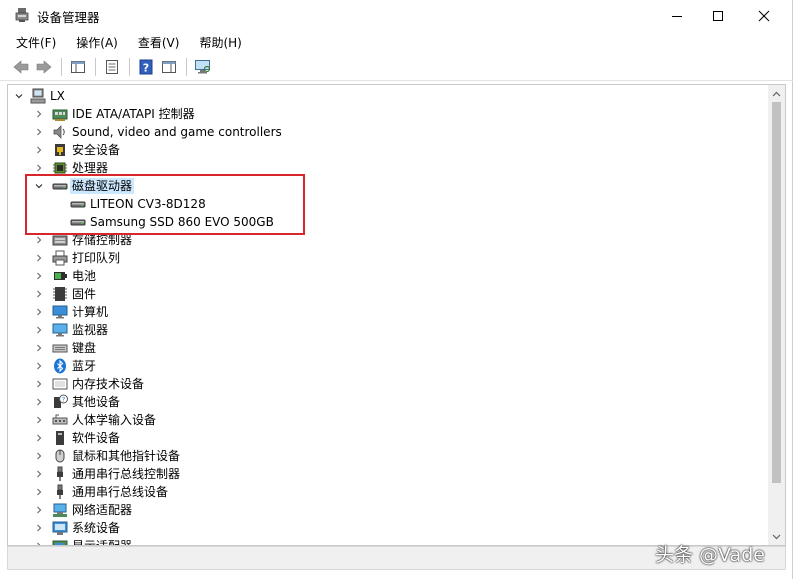 This screenshot has height=579, width=795. I want to click on collapse-toggle, so click(19, 96).